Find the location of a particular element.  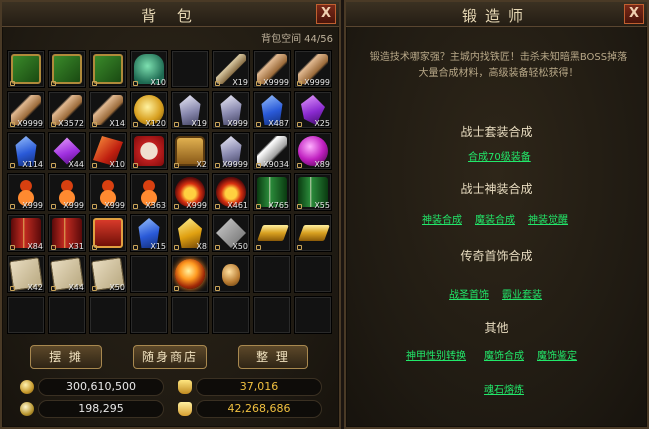

link-hegemony-set: 霸业套装 is located at coordinates (522, 293).